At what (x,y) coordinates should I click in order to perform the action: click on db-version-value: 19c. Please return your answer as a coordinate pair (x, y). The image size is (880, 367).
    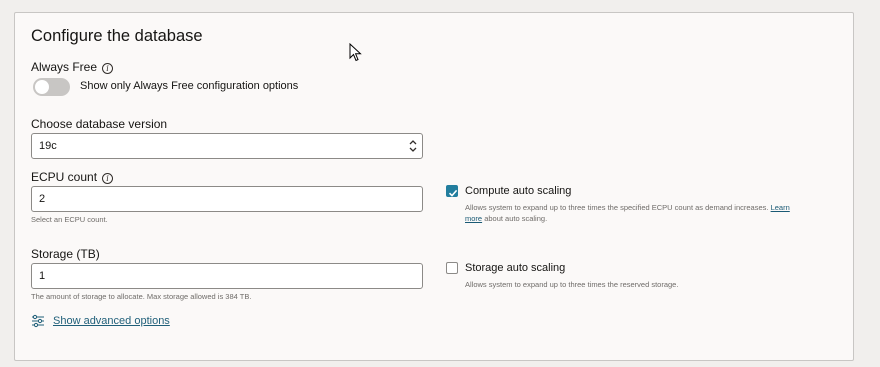
    Looking at the image, I should click on (48, 146).